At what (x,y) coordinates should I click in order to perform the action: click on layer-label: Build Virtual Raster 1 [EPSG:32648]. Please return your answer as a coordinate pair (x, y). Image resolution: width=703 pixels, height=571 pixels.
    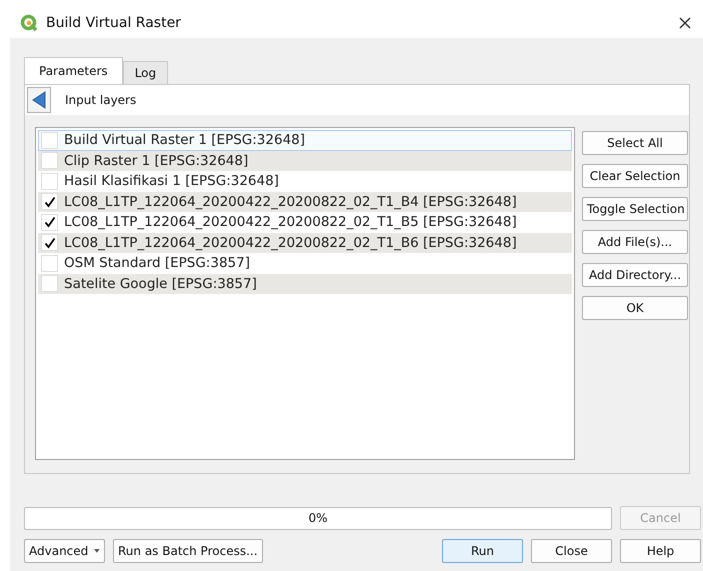
    Looking at the image, I should click on (185, 140).